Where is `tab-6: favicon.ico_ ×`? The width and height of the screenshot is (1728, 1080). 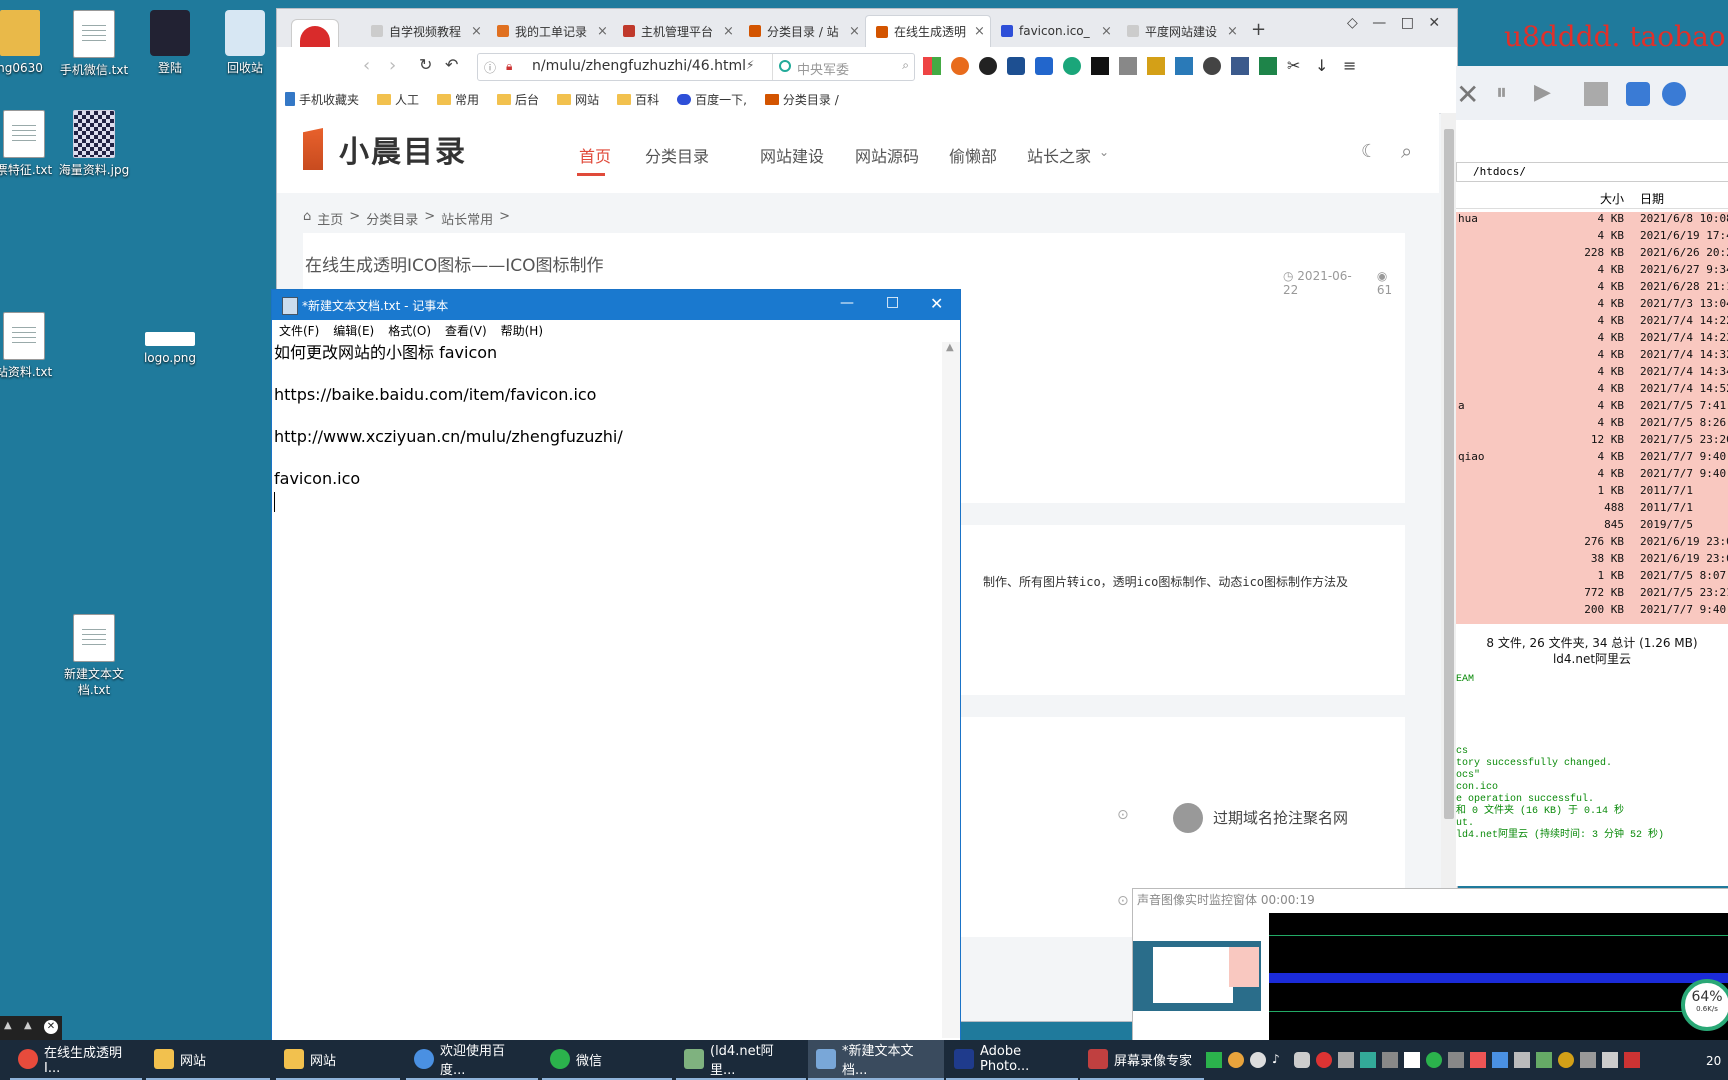
tab-6: favicon.ico_ × is located at coordinates (1054, 31).